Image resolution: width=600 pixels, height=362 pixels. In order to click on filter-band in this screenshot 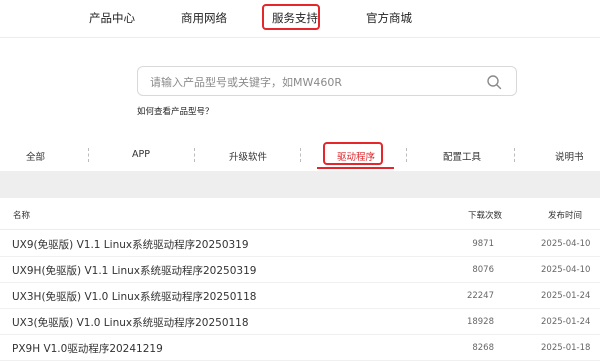, I will do `click(300, 184)`.